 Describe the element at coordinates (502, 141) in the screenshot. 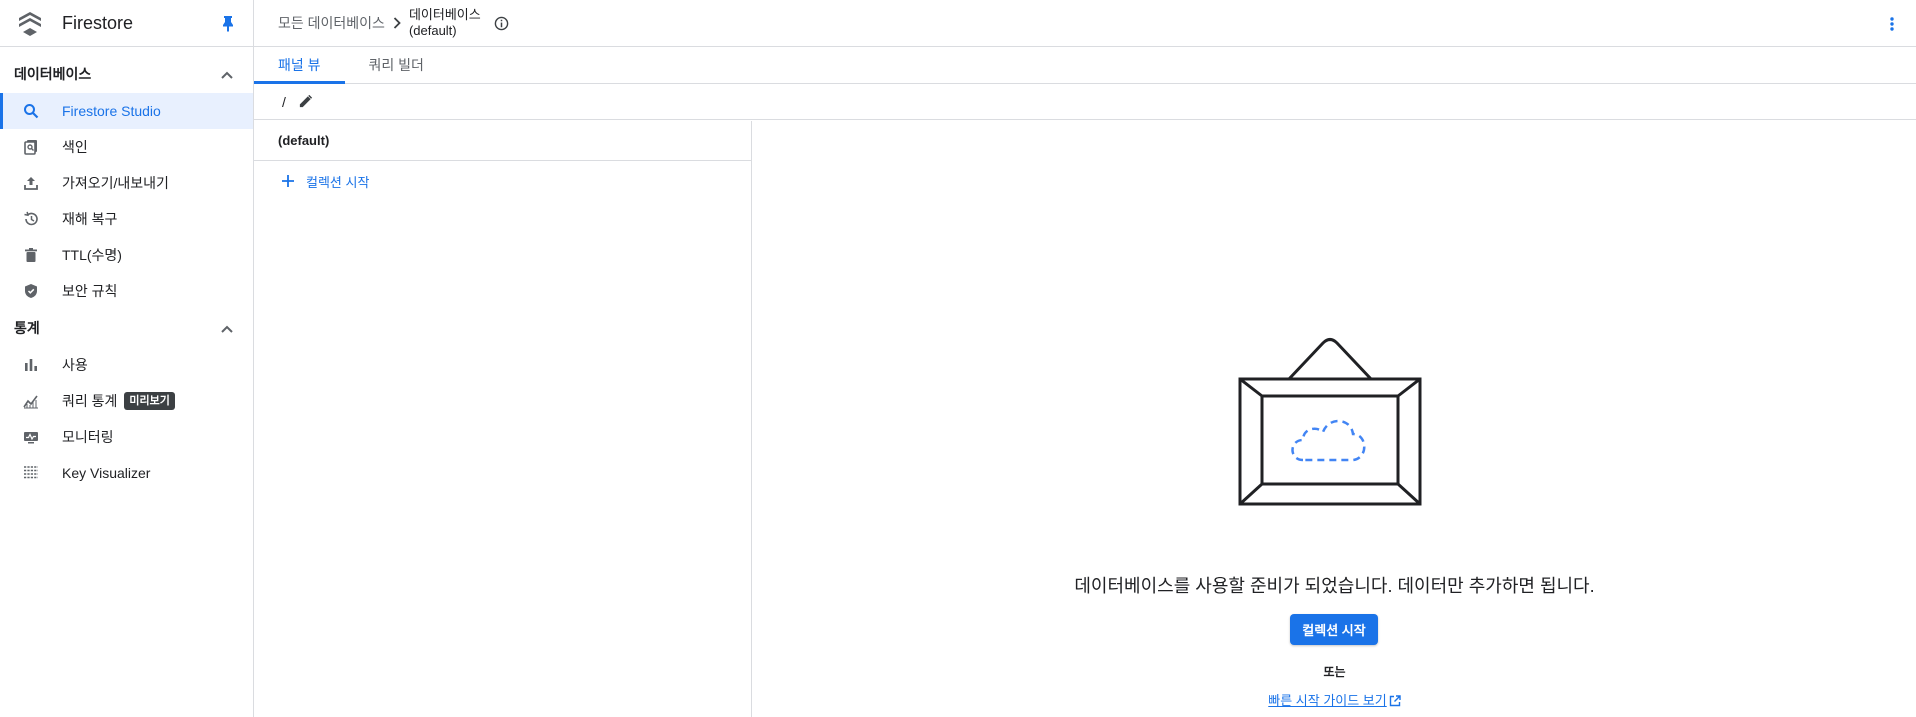

I see `root-panel-header: (default)` at that location.